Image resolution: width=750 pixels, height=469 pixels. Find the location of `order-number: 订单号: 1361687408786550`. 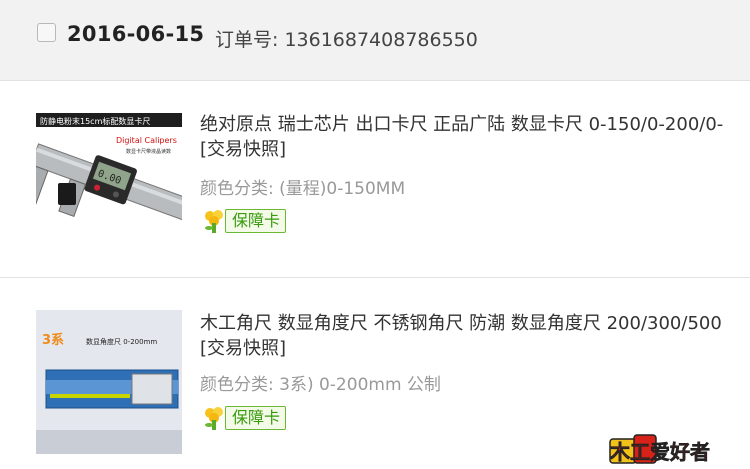

order-number: 订单号: 1361687408786550 is located at coordinates (346, 40).